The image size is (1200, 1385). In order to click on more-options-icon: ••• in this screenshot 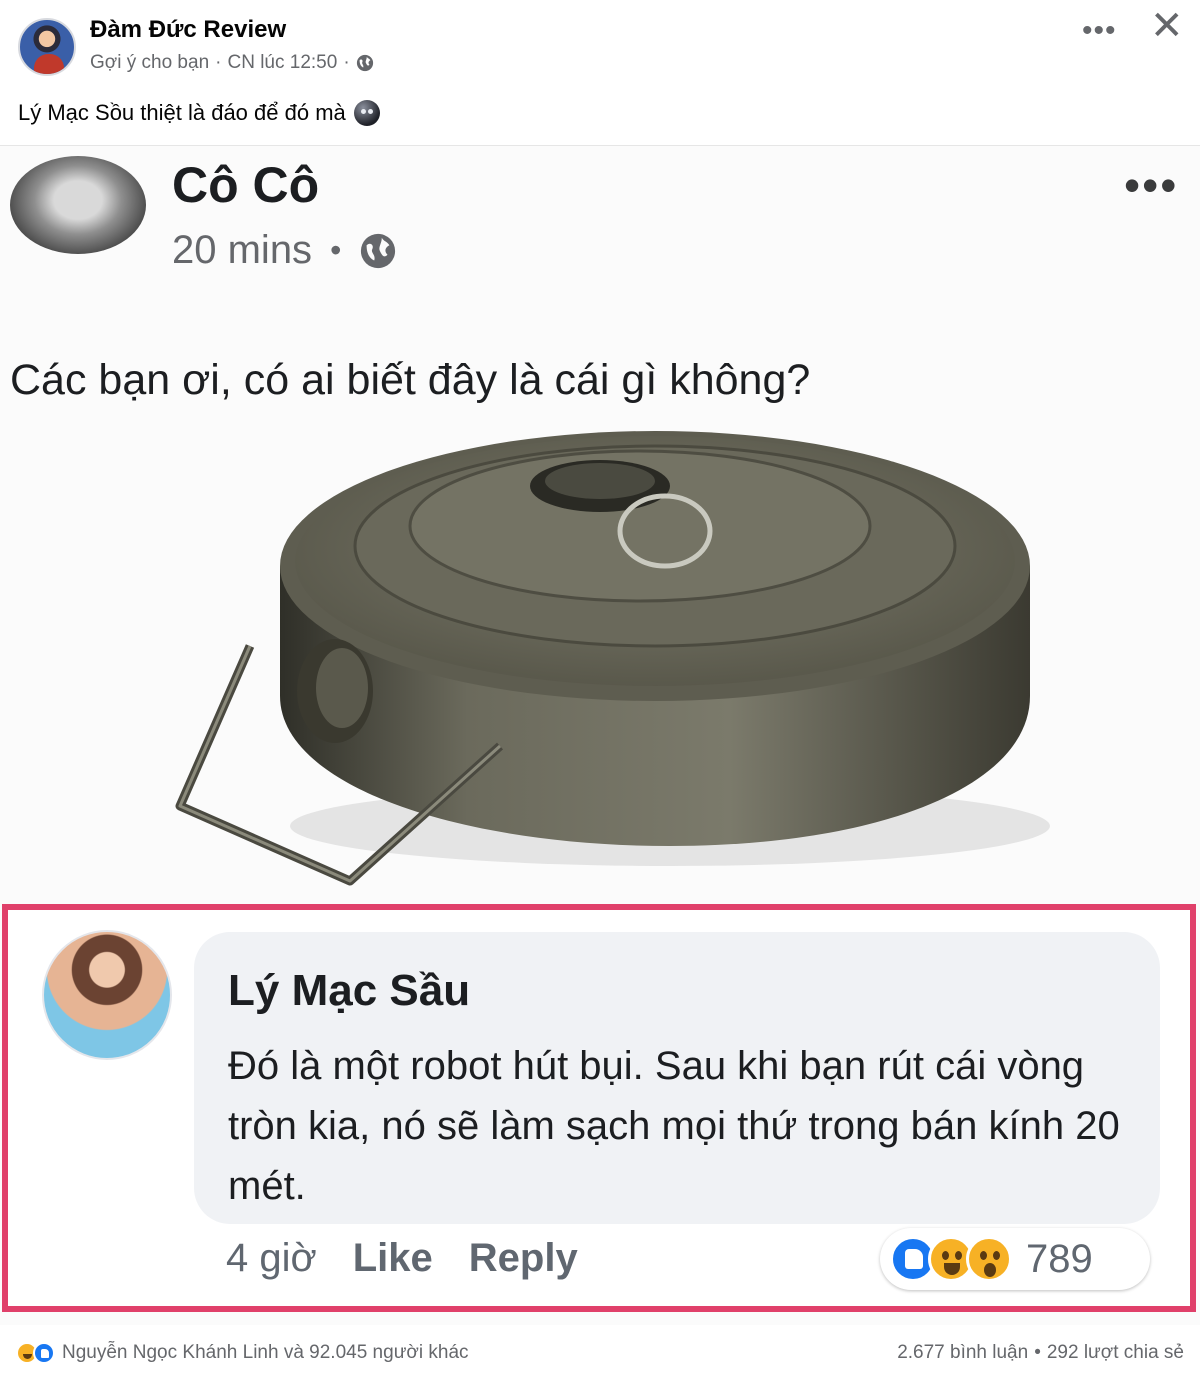, I will do `click(1099, 31)`.